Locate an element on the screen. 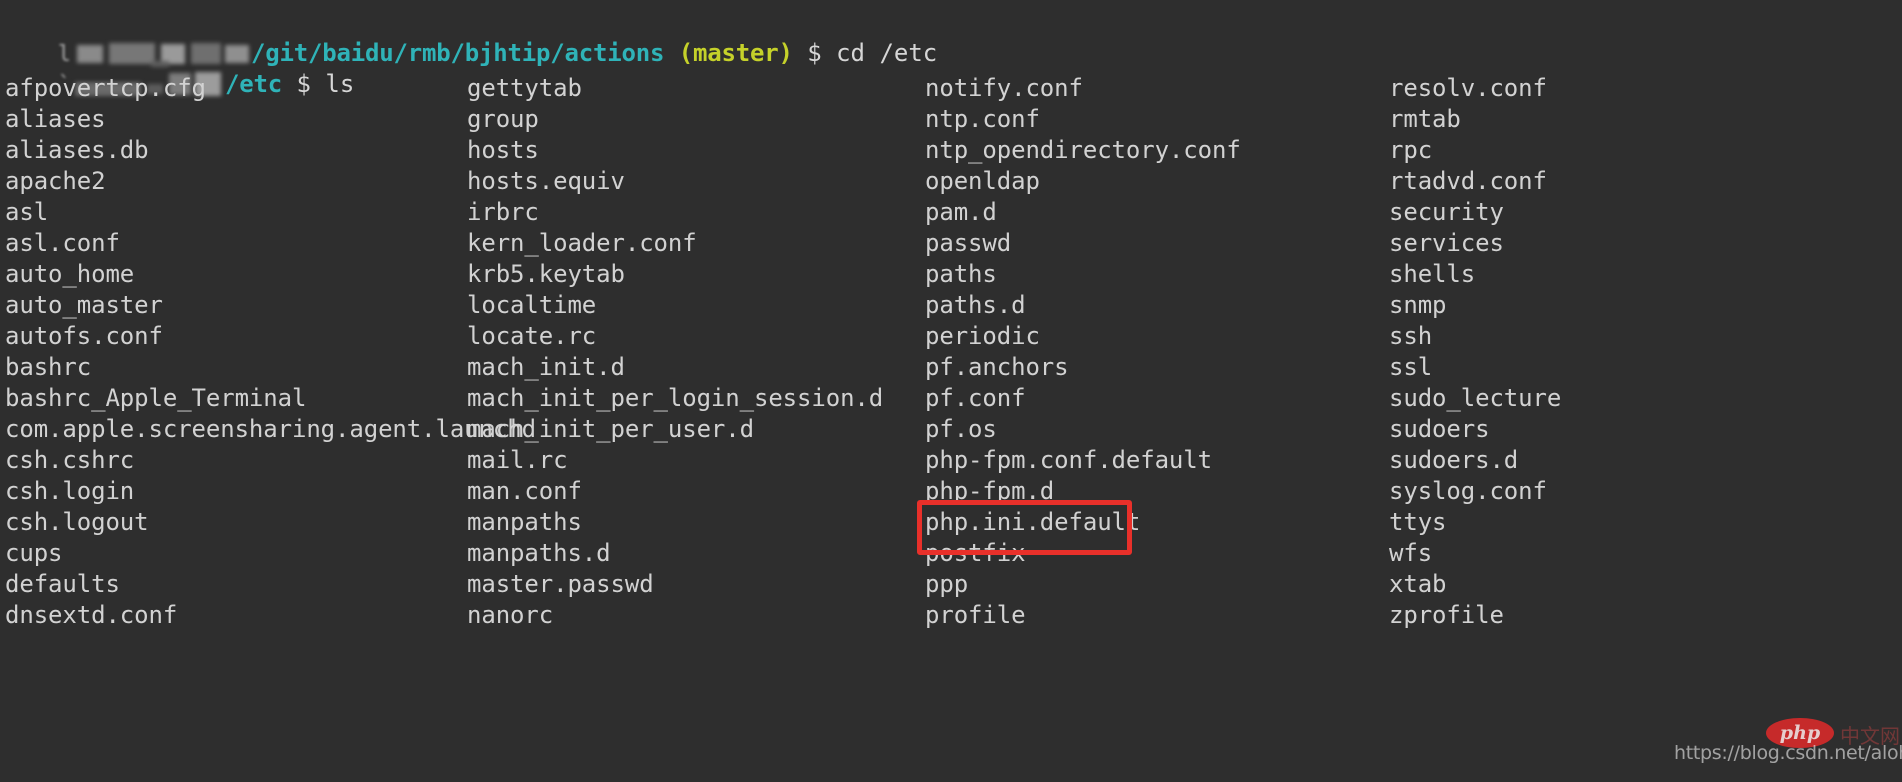  ls-entry: xtab is located at coordinates (1418, 584).